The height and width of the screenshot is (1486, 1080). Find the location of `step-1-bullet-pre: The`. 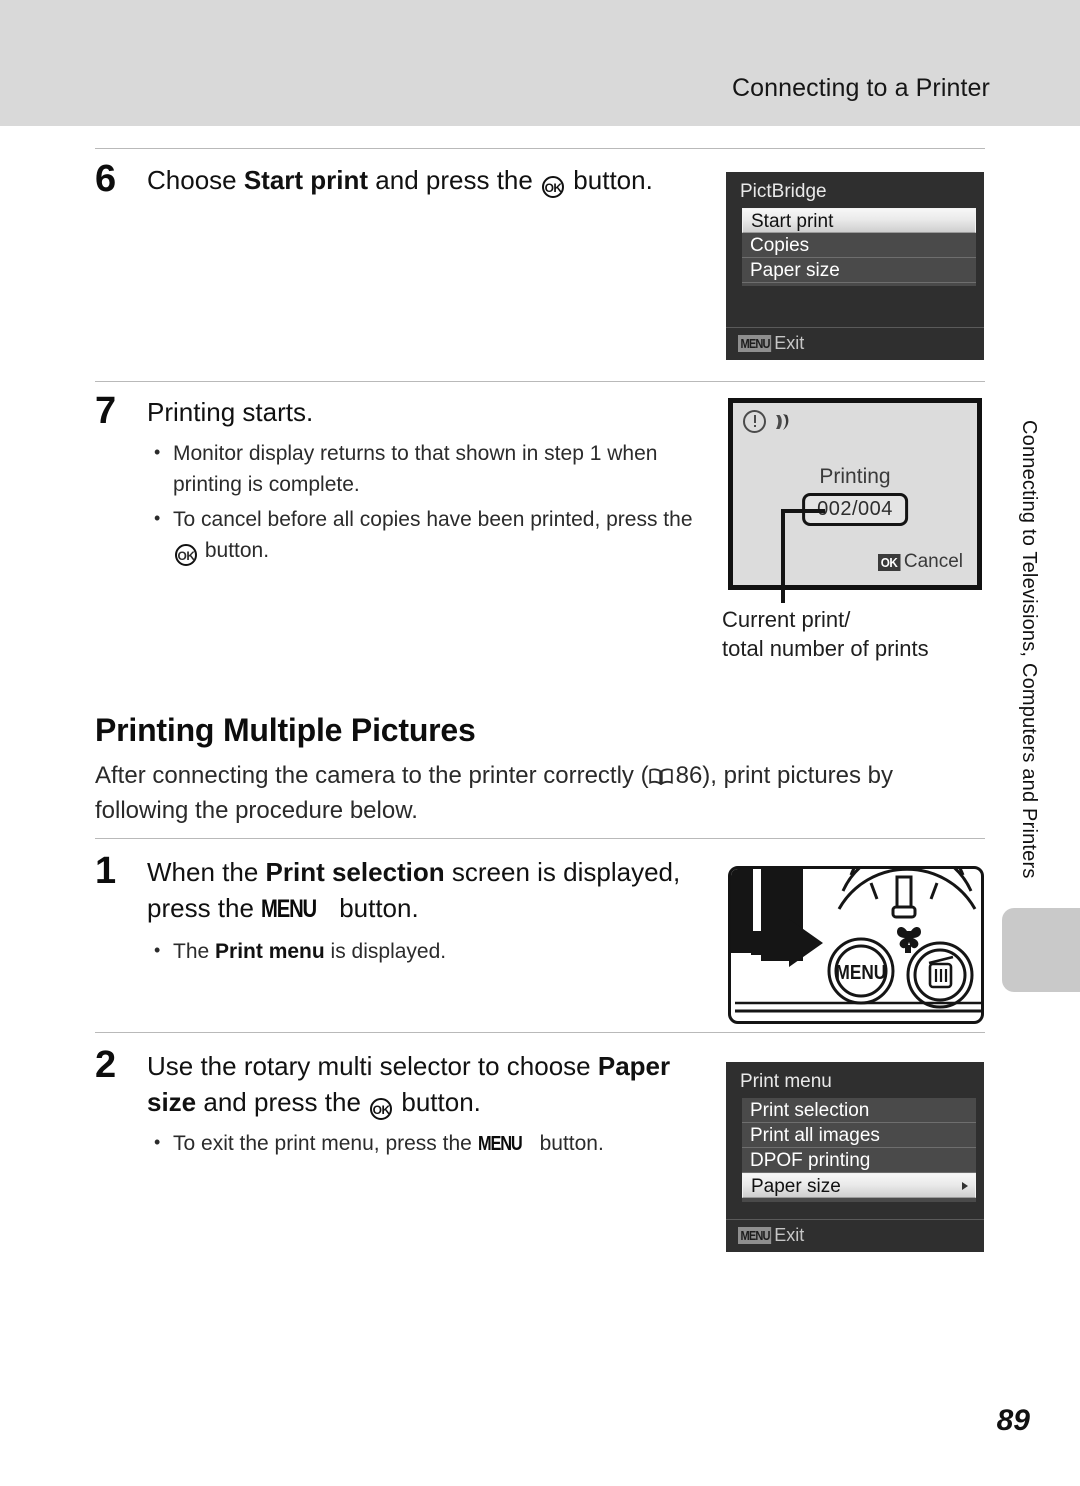

step-1-bullet-pre: The is located at coordinates (194, 951).